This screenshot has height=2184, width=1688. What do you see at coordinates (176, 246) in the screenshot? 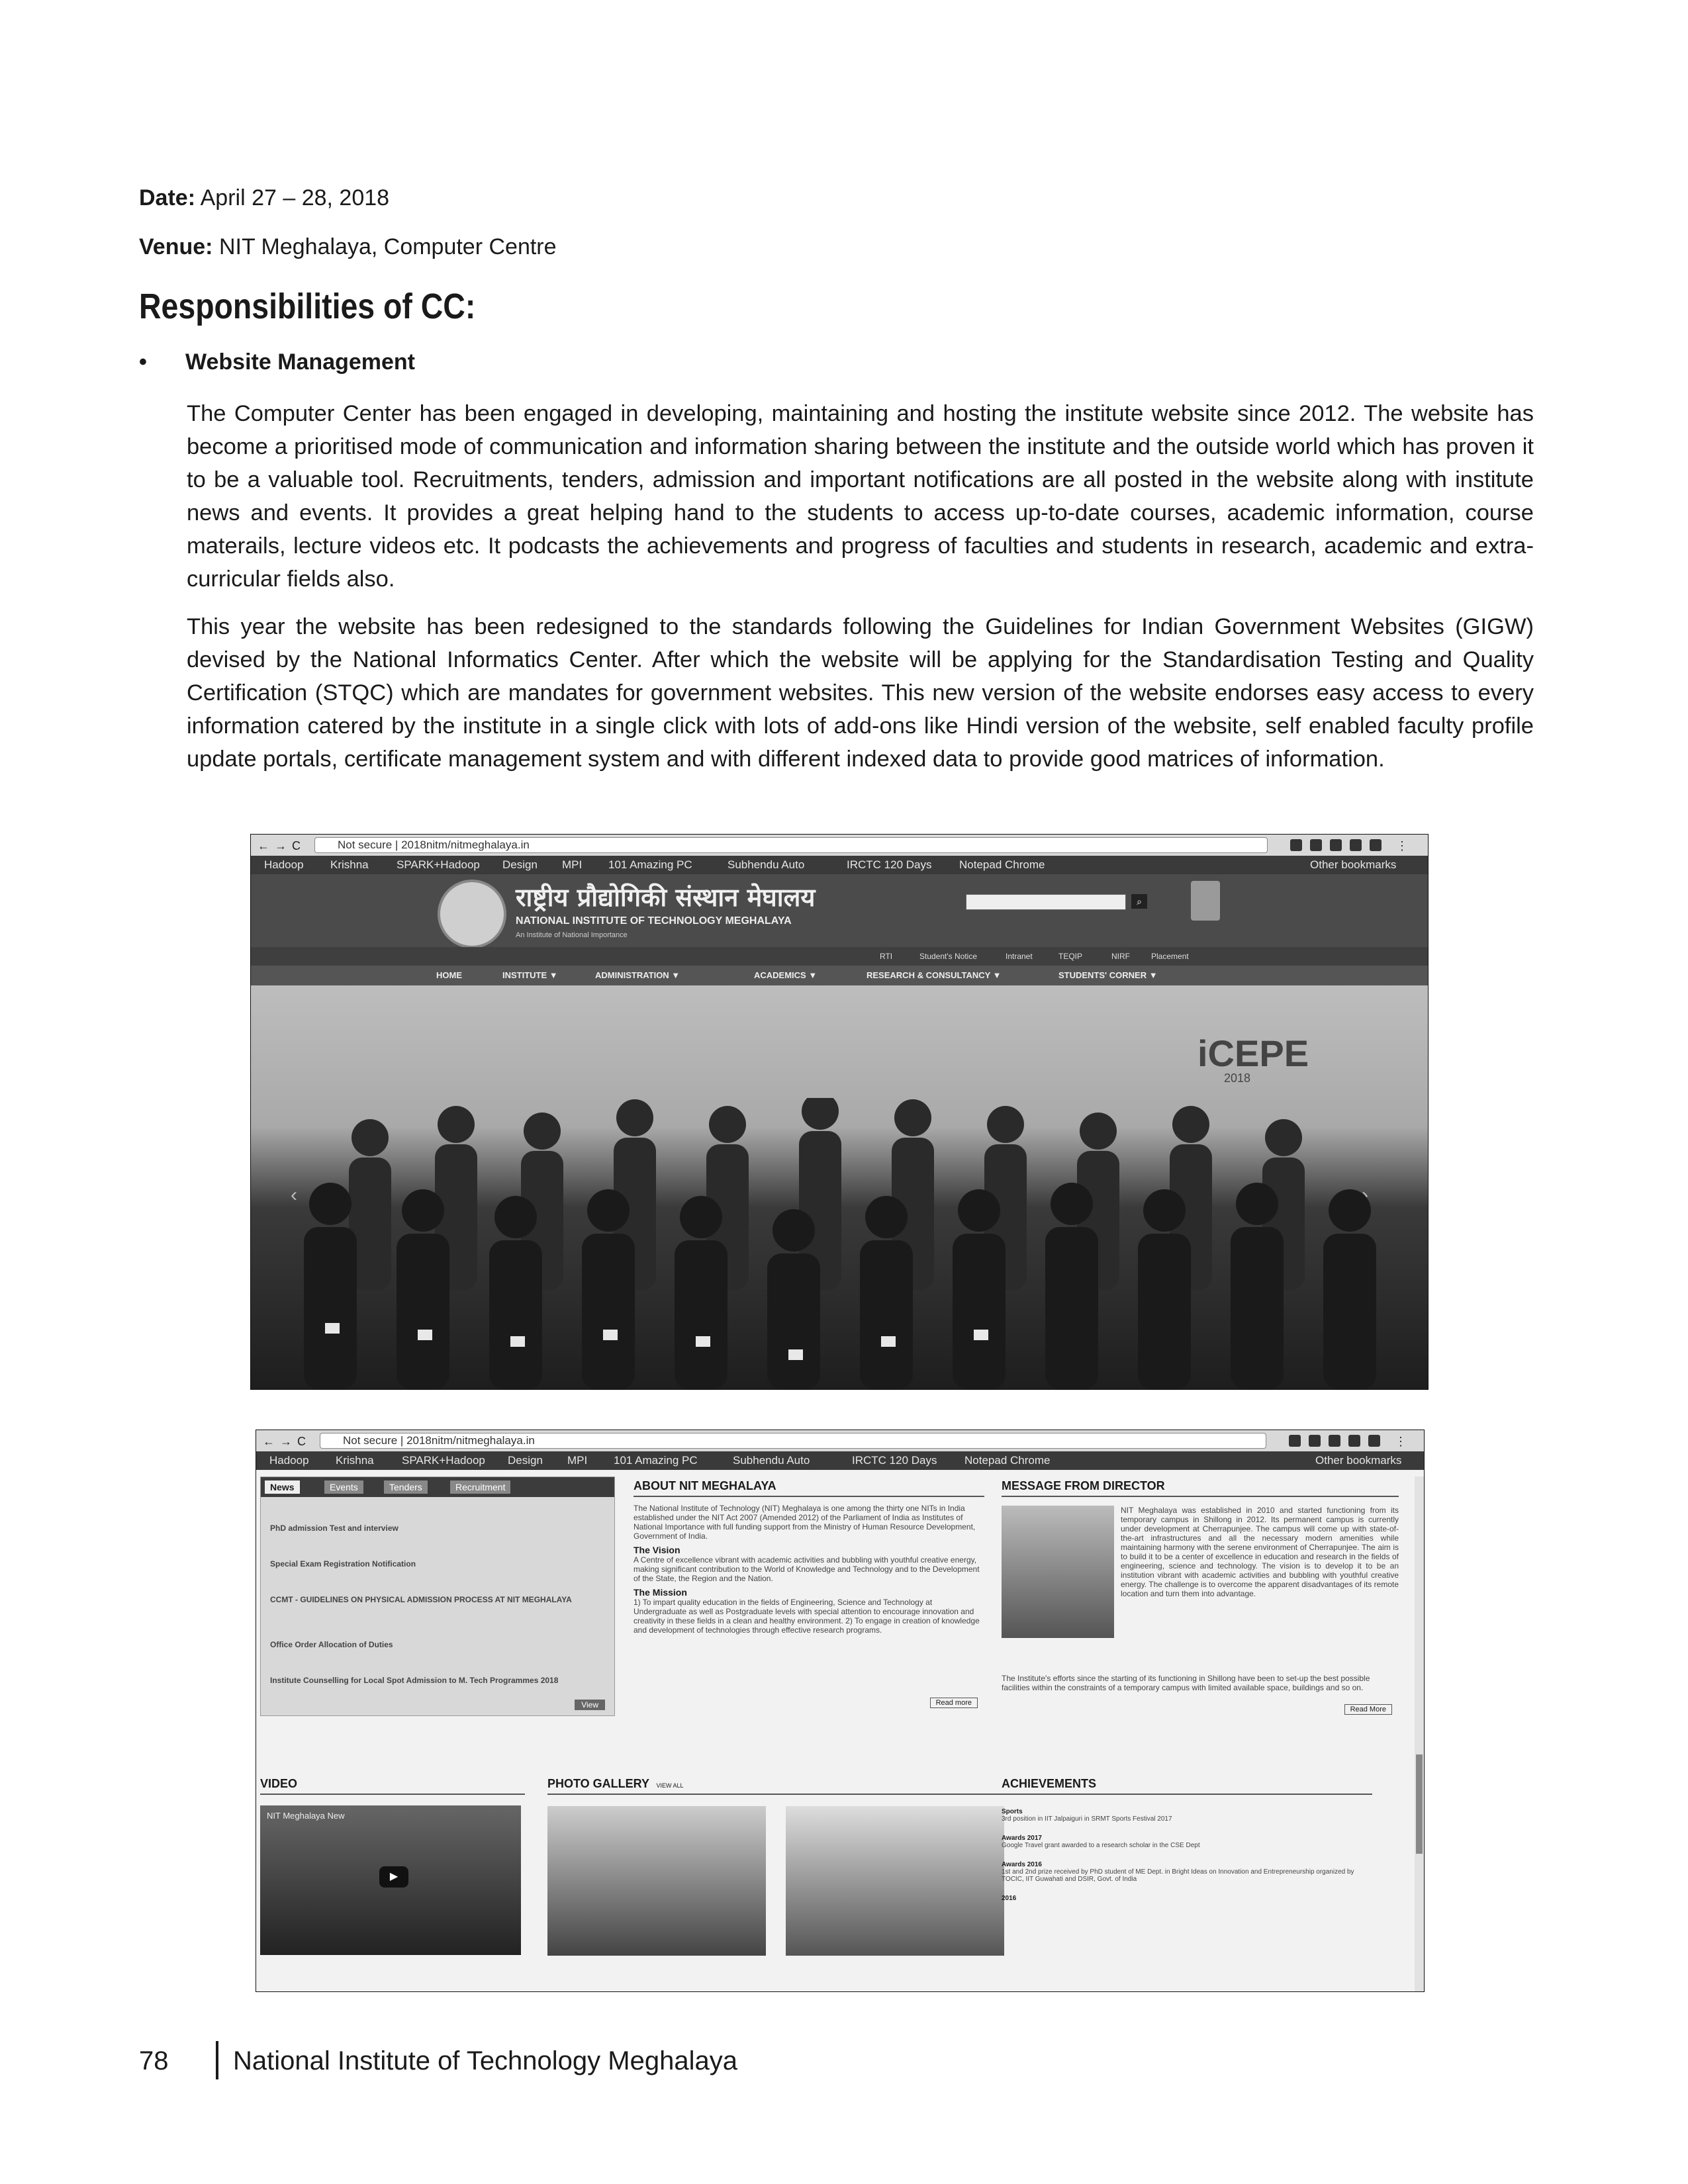
I see `venue-label: Venue:` at bounding box center [176, 246].